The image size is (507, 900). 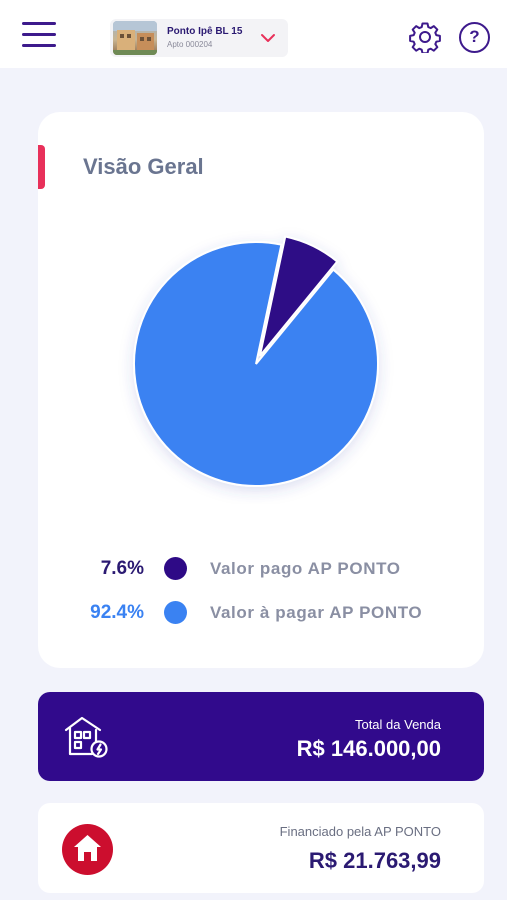 What do you see at coordinates (190, 44) in the screenshot?
I see `property-unit: Apto 000204` at bounding box center [190, 44].